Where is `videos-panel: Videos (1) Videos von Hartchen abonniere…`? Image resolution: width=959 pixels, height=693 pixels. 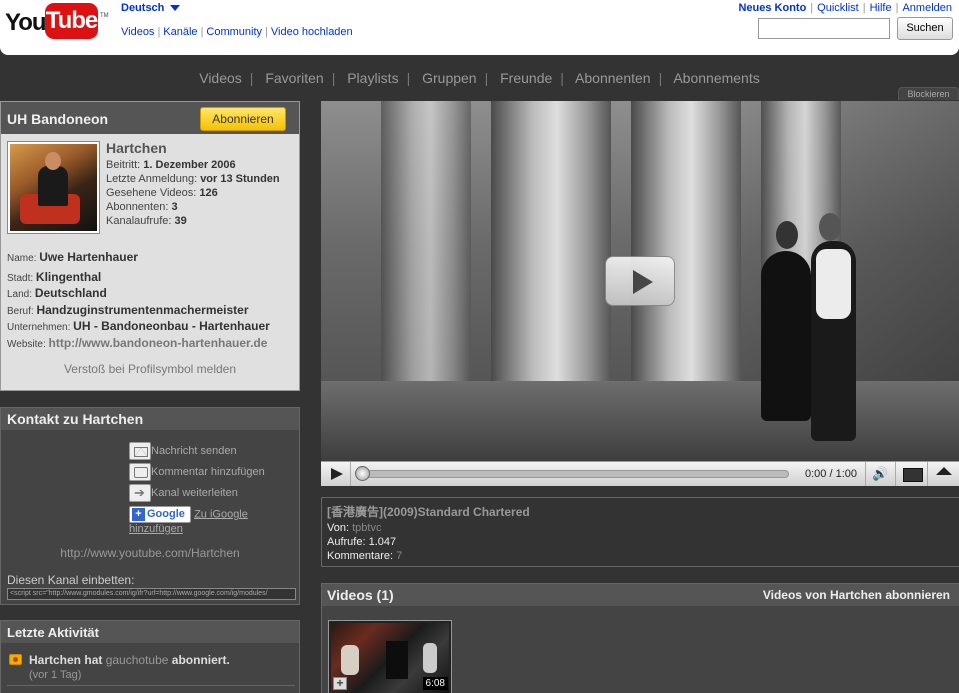 videos-panel: Videos (1) Videos von Hartchen abonniere… is located at coordinates (640, 638).